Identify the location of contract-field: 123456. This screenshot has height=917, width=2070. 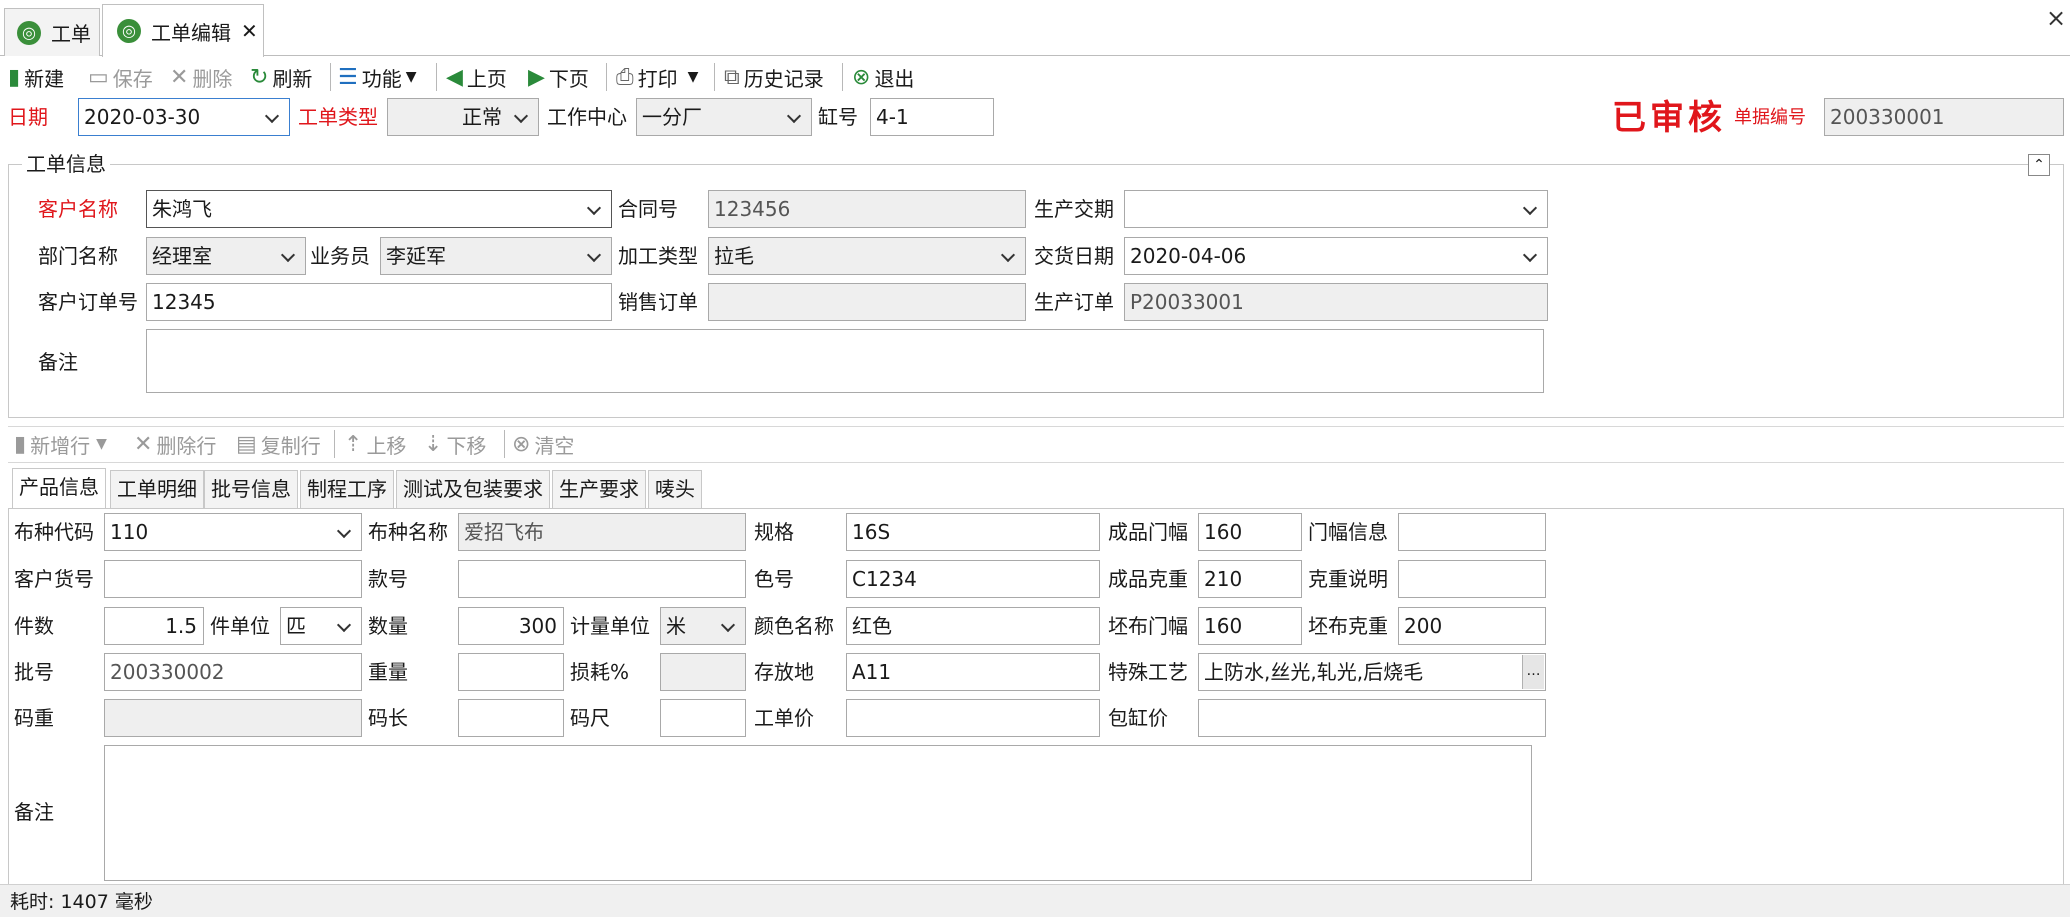
(867, 209).